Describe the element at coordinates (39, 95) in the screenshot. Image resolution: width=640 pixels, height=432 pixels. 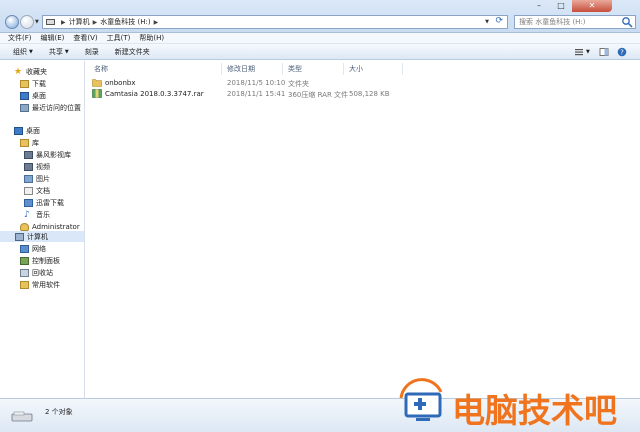
I see `nav-label: 桌面` at that location.